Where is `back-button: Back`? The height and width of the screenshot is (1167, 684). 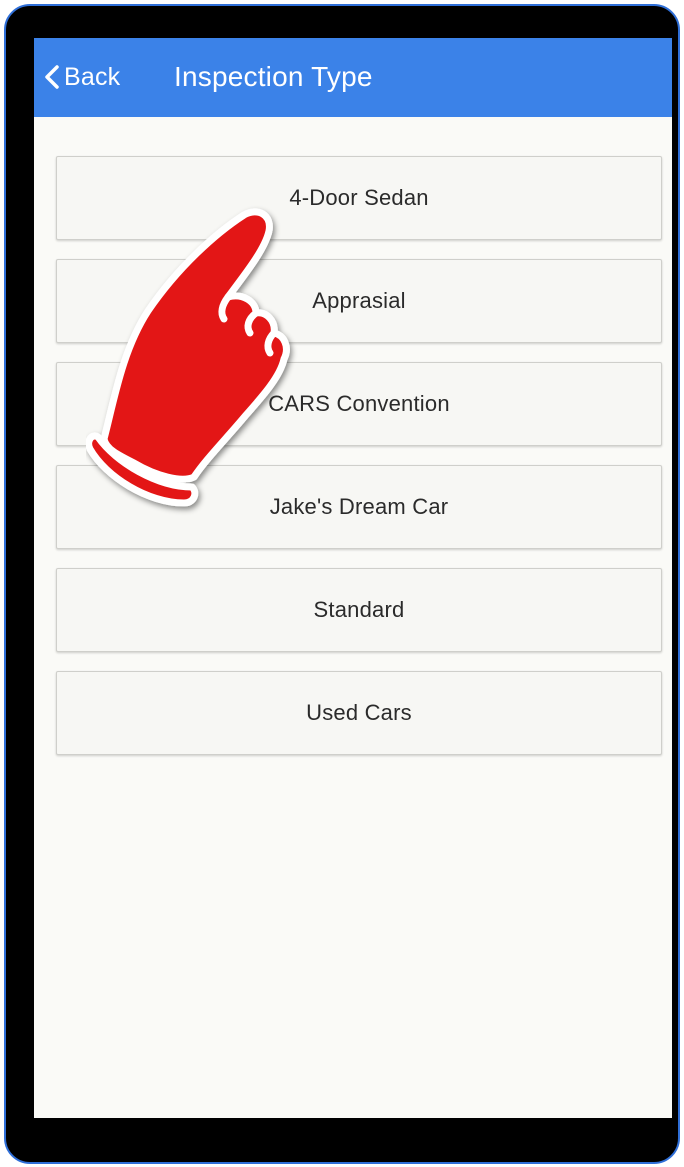
back-button: Back is located at coordinates (81, 77).